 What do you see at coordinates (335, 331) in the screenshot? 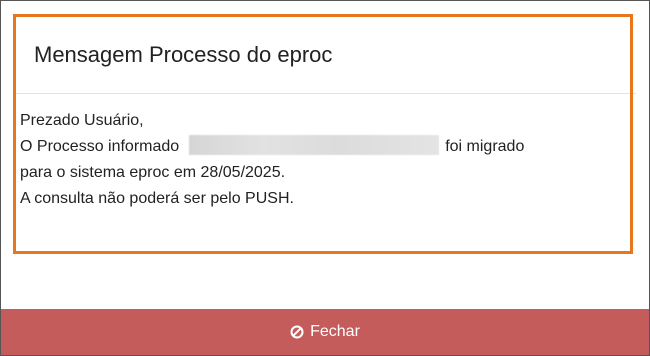
I see `close-button-label: Fechar` at bounding box center [335, 331].